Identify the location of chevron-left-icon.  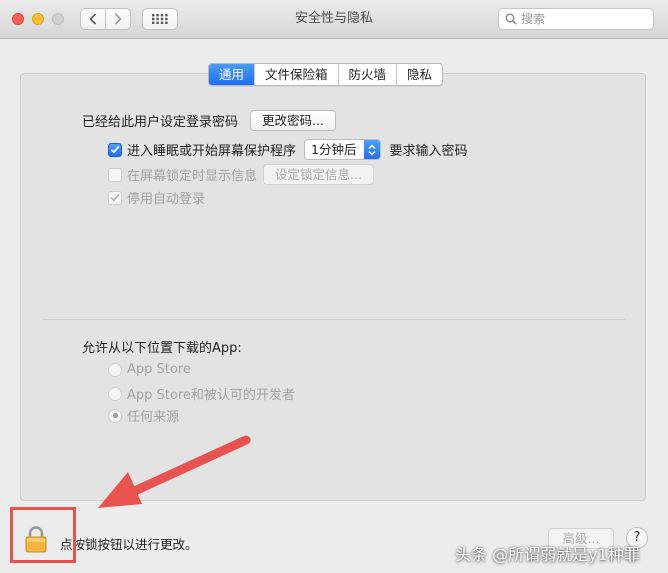
(93, 19).